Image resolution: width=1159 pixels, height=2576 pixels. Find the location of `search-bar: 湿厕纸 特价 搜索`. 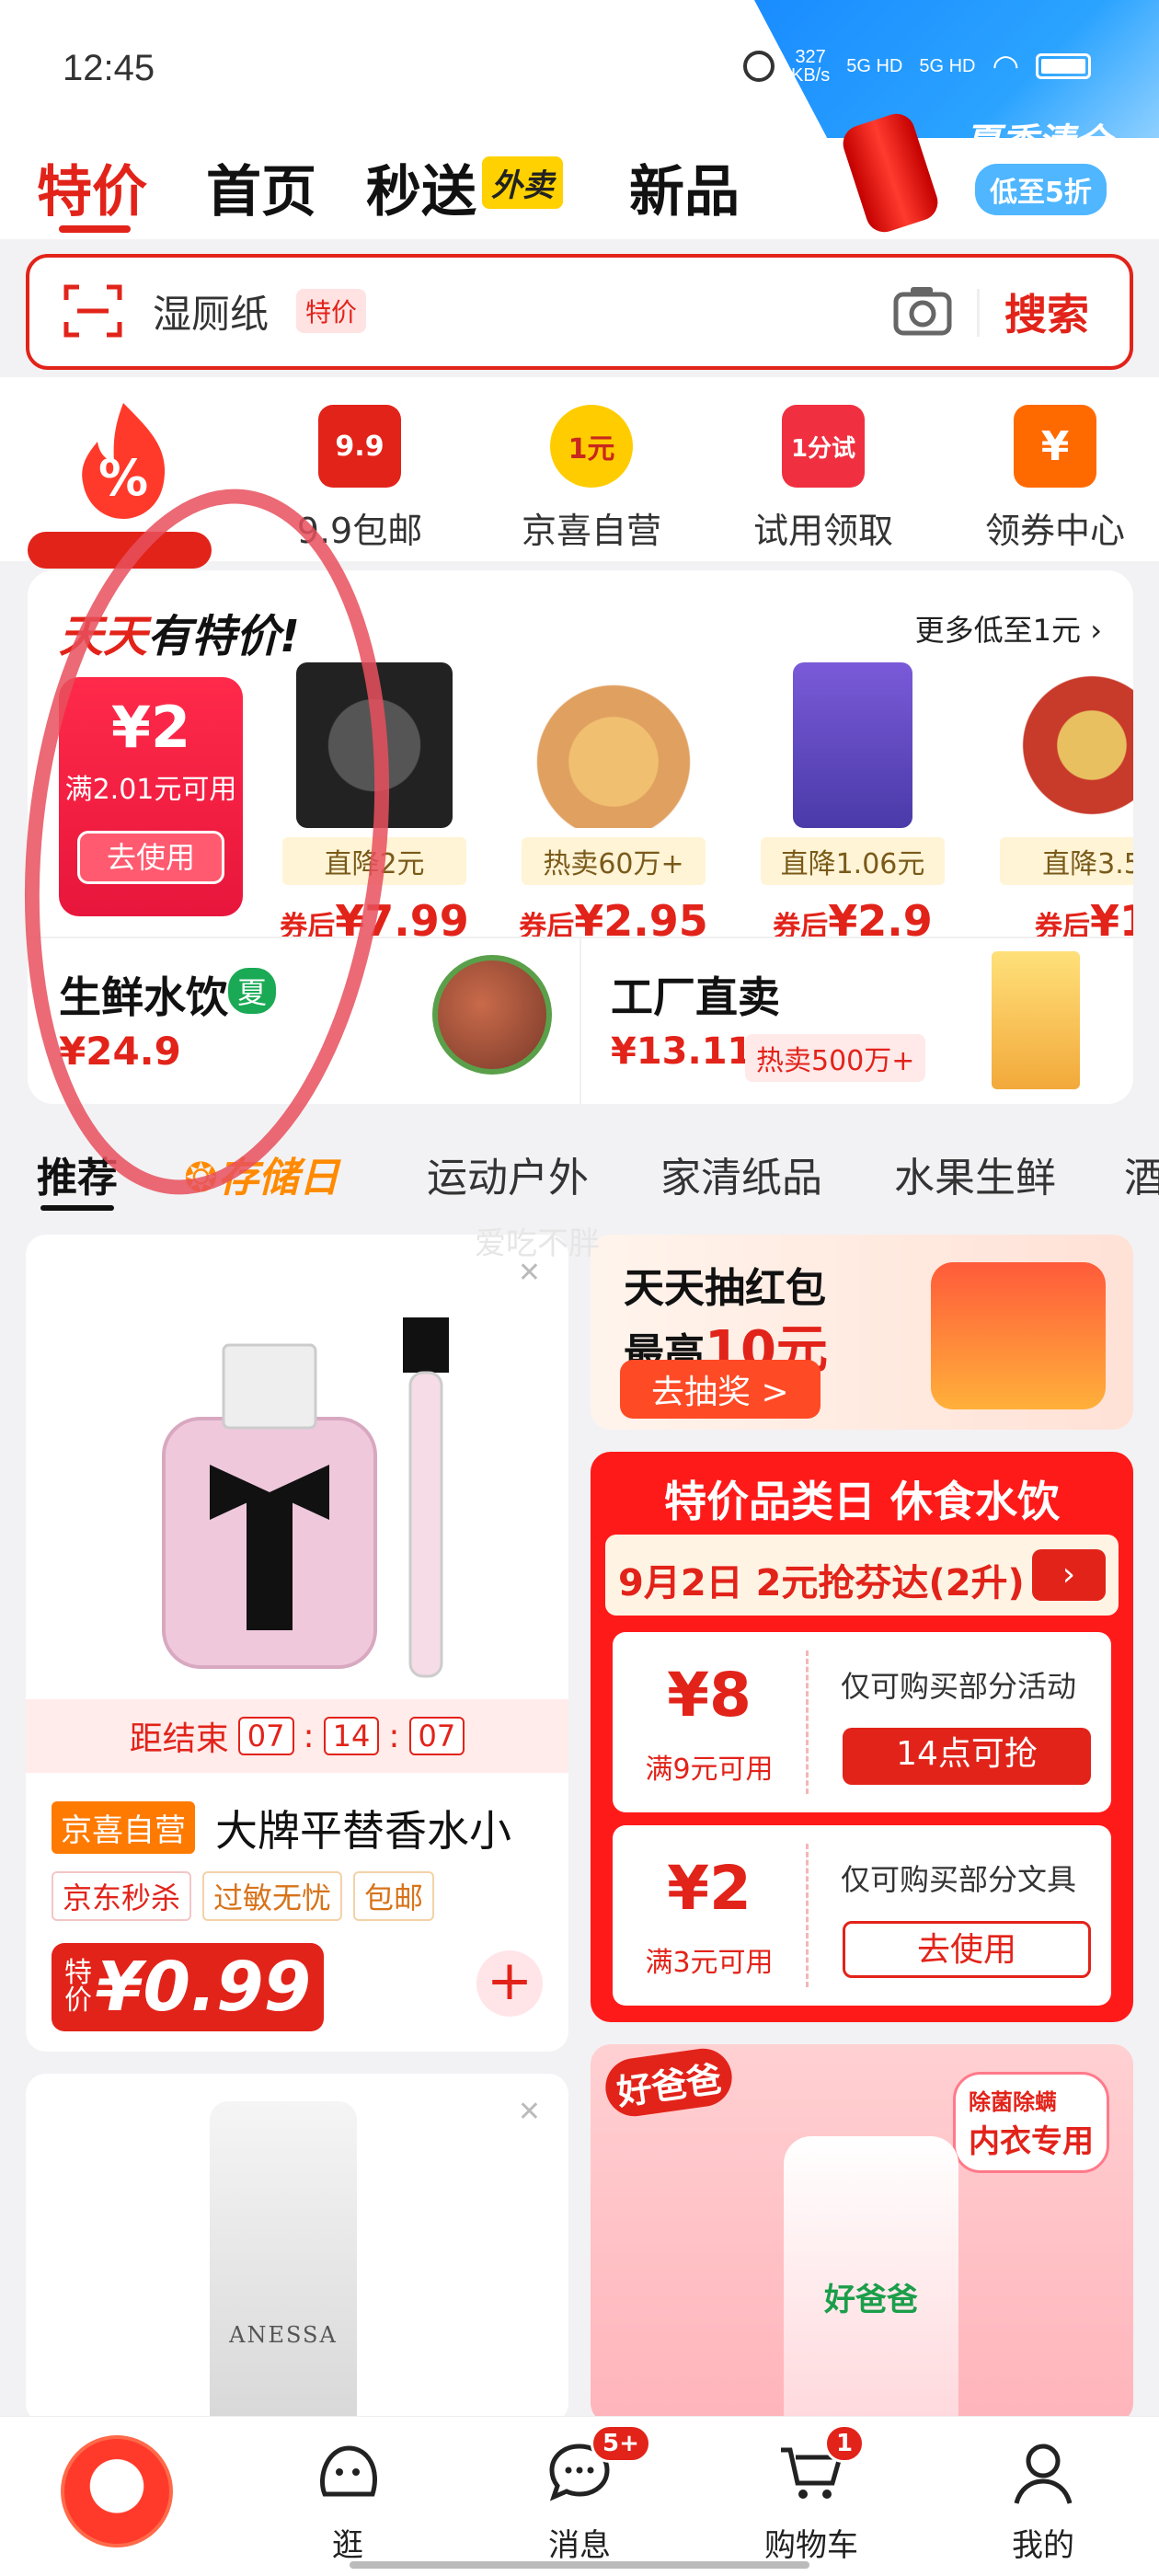

search-bar: 湿厕纸 特价 搜索 is located at coordinates (579, 312).